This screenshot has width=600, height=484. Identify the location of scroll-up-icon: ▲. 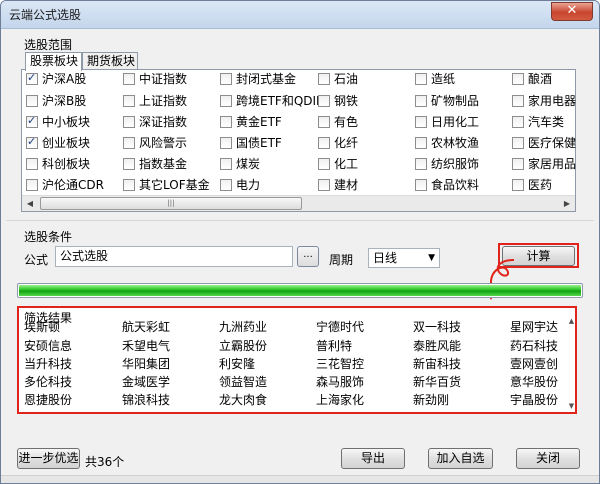
(571, 321).